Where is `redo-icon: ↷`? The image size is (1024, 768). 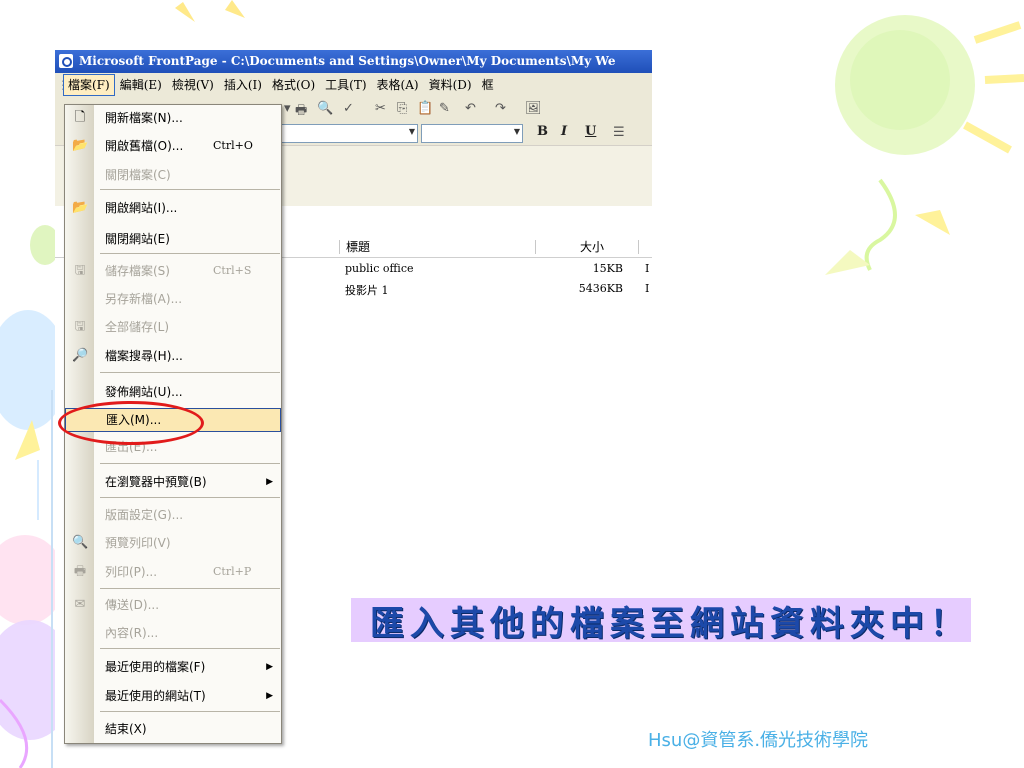 redo-icon: ↷ is located at coordinates (500, 108).